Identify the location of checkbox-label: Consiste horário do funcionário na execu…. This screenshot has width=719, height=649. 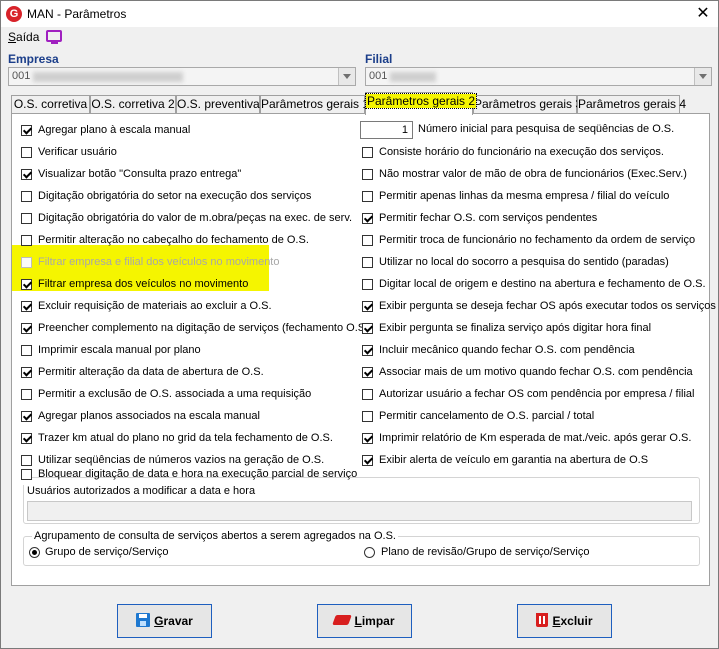
(521, 152).